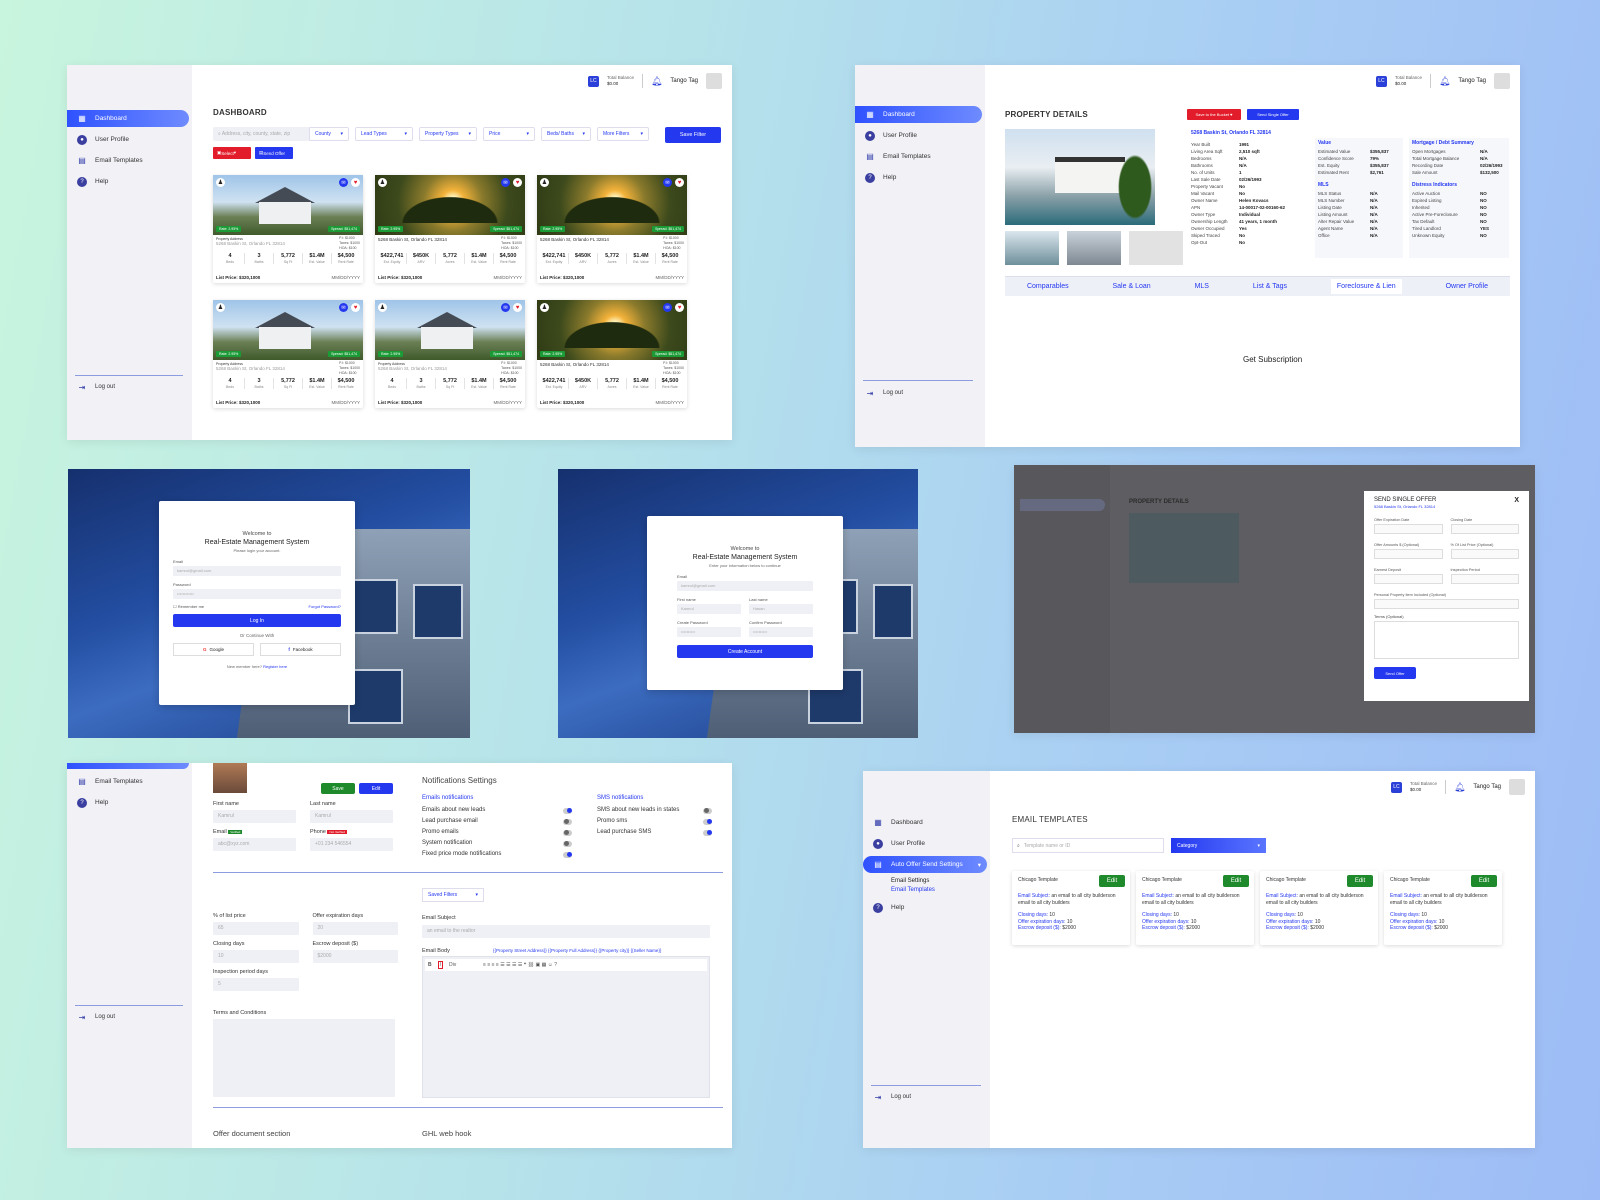  What do you see at coordinates (1273, 114) in the screenshot?
I see `send-single-offer-button: Send Single Offer` at bounding box center [1273, 114].